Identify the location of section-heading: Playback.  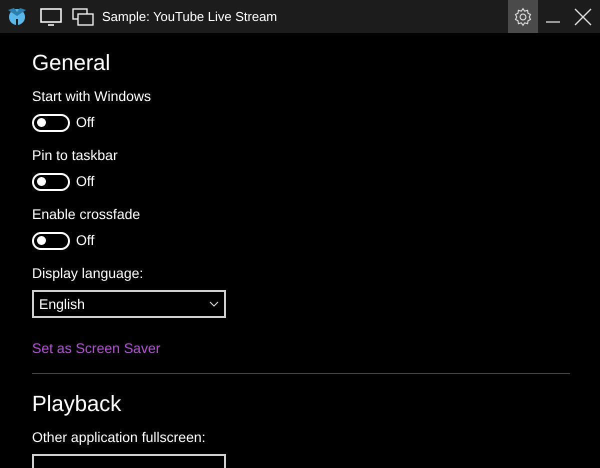
(77, 404).